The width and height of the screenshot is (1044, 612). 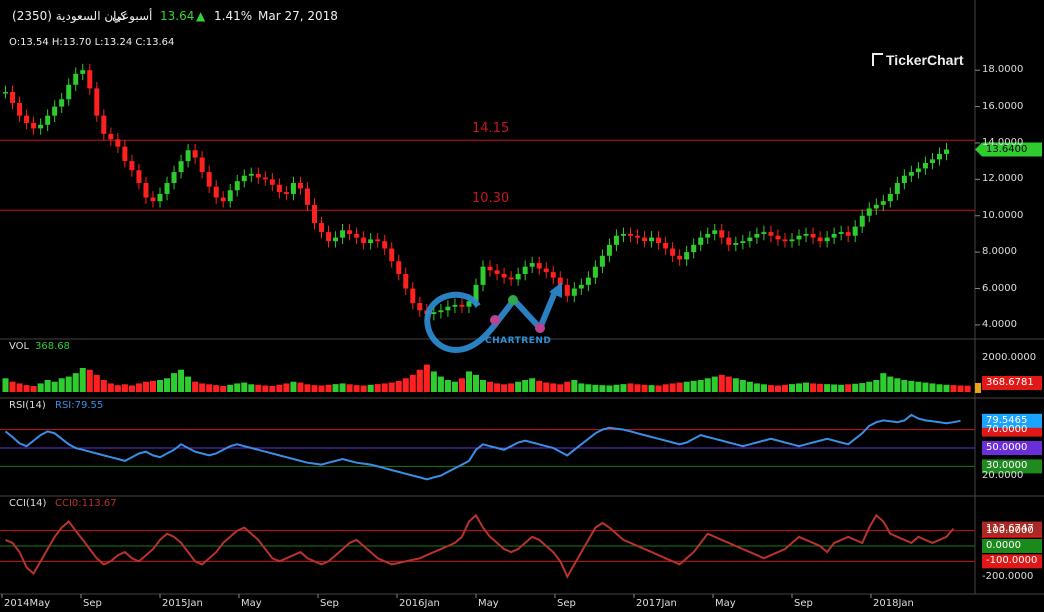 I want to click on rsi-tick-label: 20.0000, so click(x=1003, y=475).